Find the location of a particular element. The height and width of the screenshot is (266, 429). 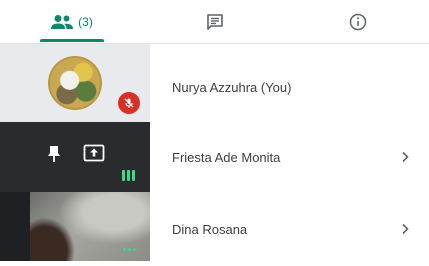

mic-off-icon is located at coordinates (129, 103).